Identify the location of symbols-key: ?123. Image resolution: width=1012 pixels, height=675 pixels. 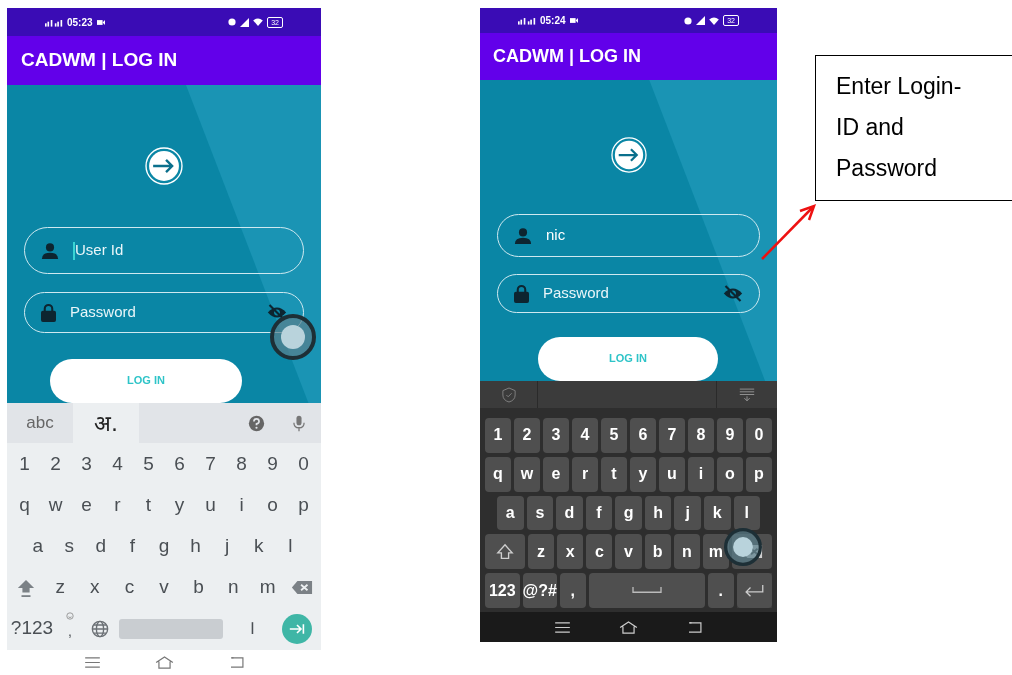
(32, 628).